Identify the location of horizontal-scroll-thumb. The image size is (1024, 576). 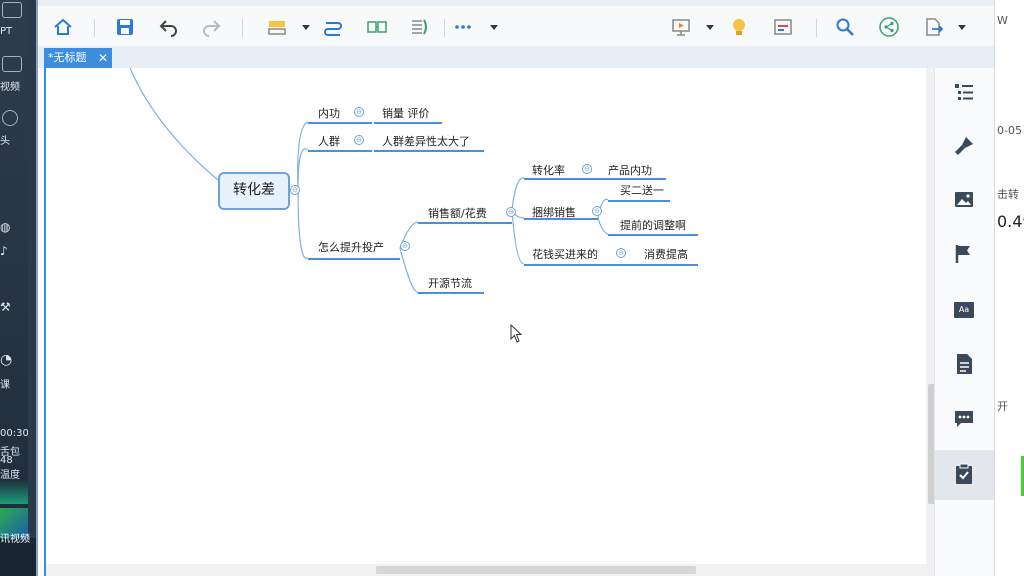
(536, 570).